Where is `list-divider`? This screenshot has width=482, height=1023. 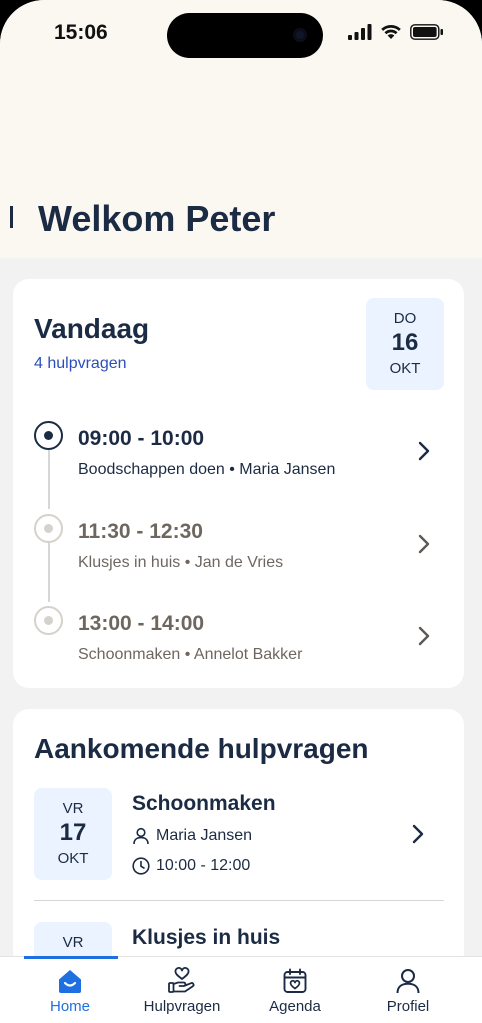 list-divider is located at coordinates (239, 900).